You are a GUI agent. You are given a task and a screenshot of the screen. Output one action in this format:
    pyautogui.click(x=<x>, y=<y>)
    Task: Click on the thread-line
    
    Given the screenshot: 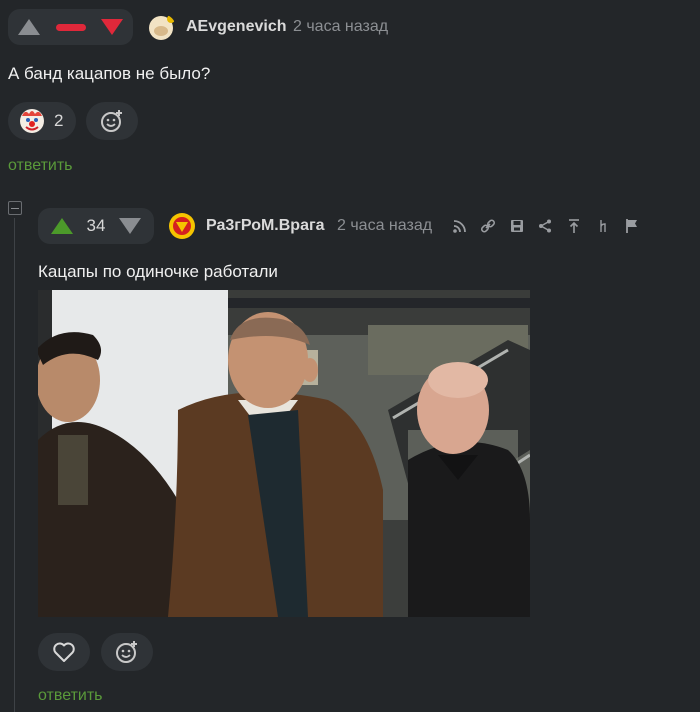 What is the action you would take?
    pyautogui.click(x=14, y=465)
    